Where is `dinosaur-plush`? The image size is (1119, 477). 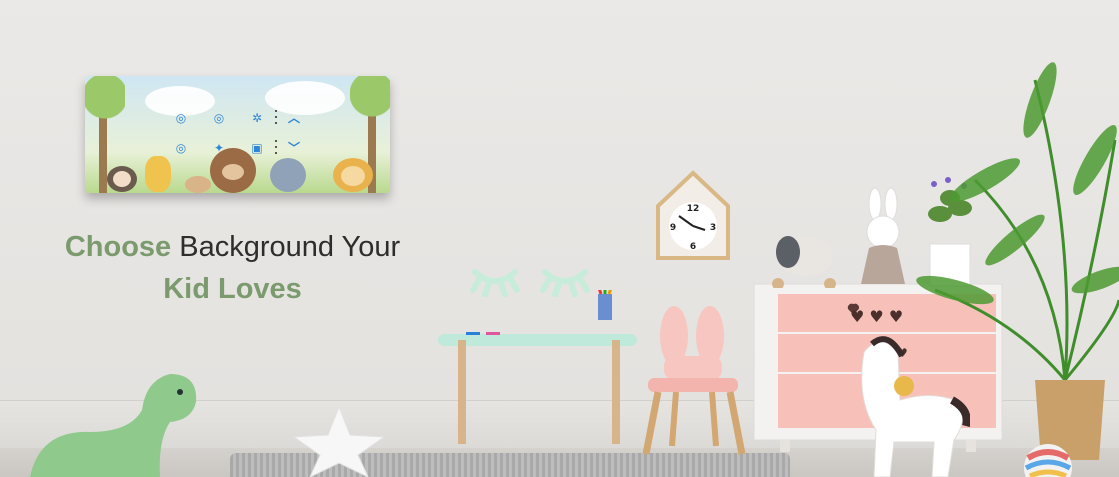 dinosaur-plush is located at coordinates (113, 425).